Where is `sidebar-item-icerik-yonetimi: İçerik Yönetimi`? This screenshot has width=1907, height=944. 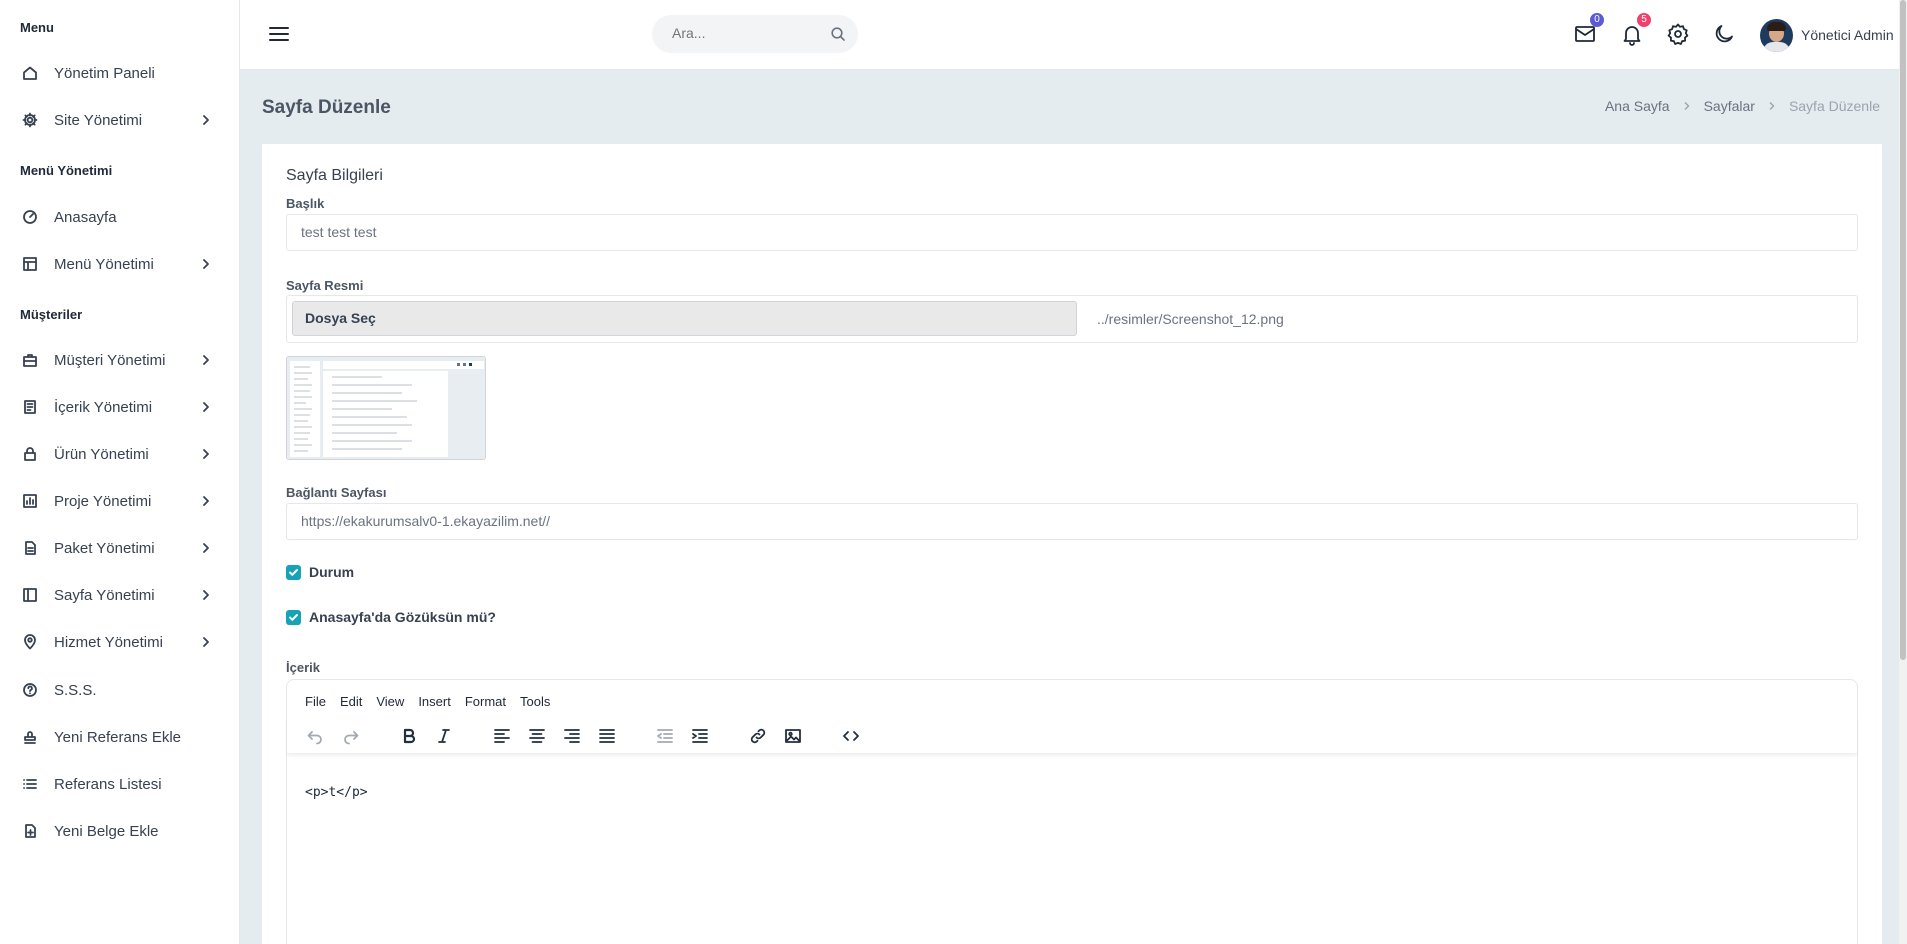
sidebar-item-icerik-yonetimi: İçerik Yönetimi is located at coordinates (119, 407).